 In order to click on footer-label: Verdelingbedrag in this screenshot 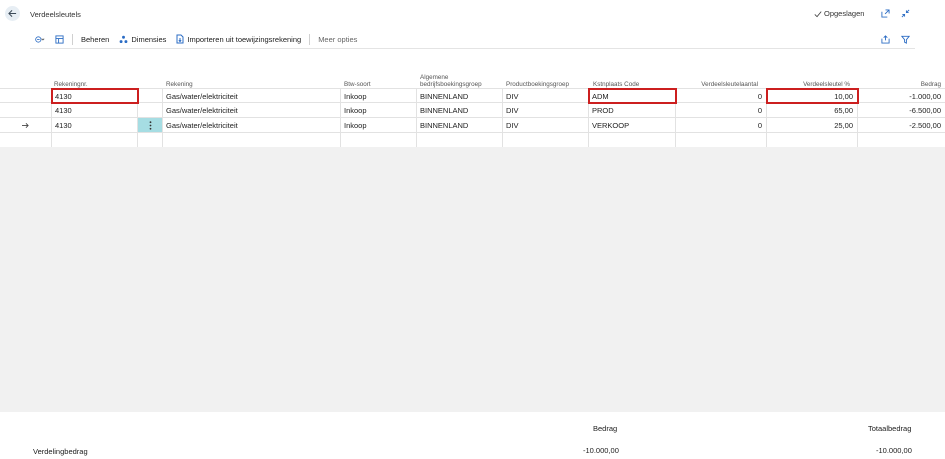, I will do `click(60, 451)`.